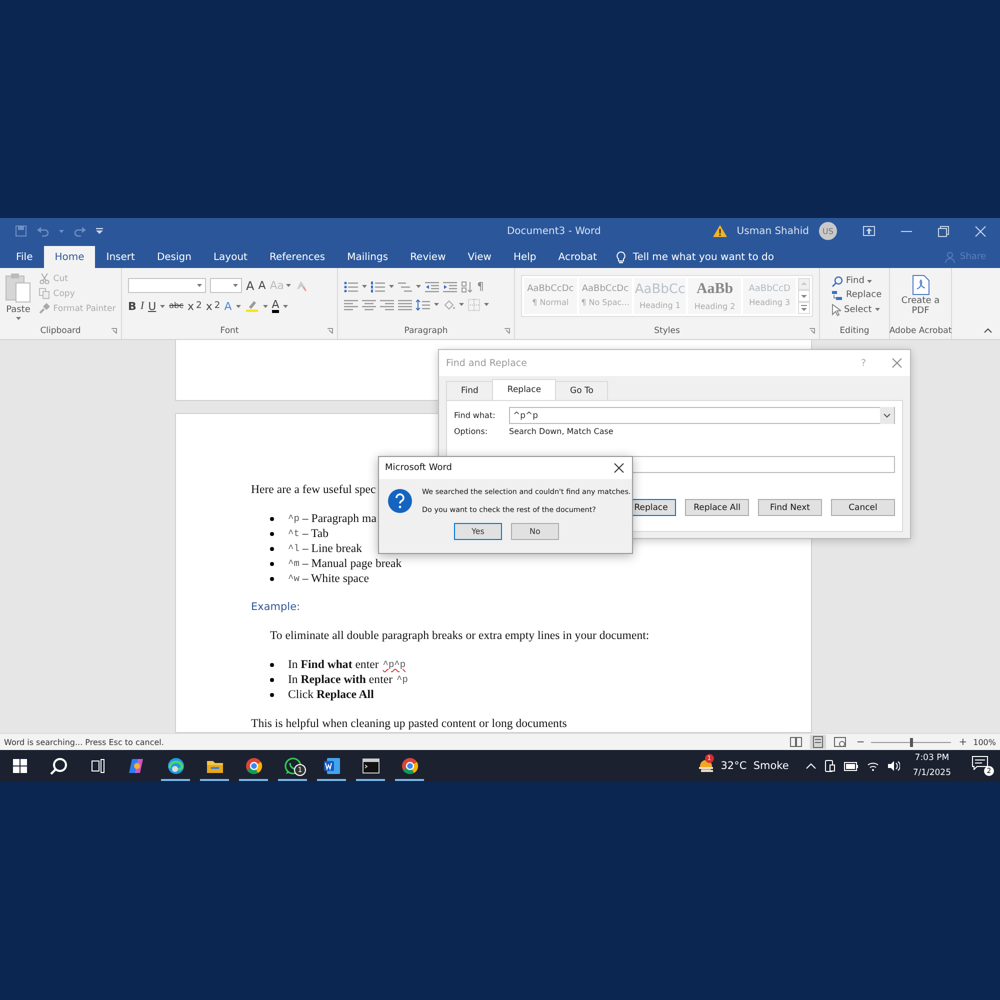 This screenshot has height=1000, width=1000. I want to click on ribbon-tab: References, so click(297, 257).